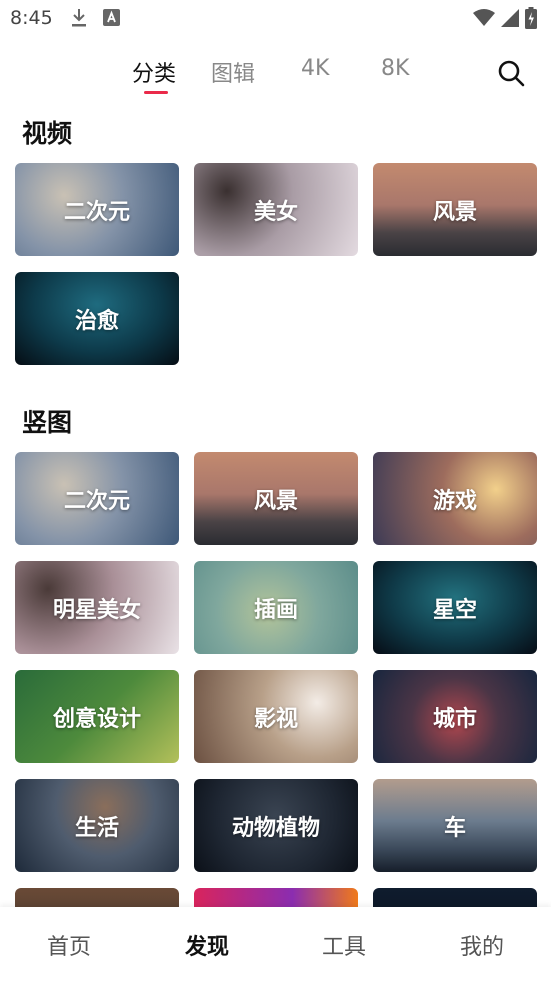 The height and width of the screenshot is (981, 551). What do you see at coordinates (395, 68) in the screenshot?
I see `tab-8k: 8K` at bounding box center [395, 68].